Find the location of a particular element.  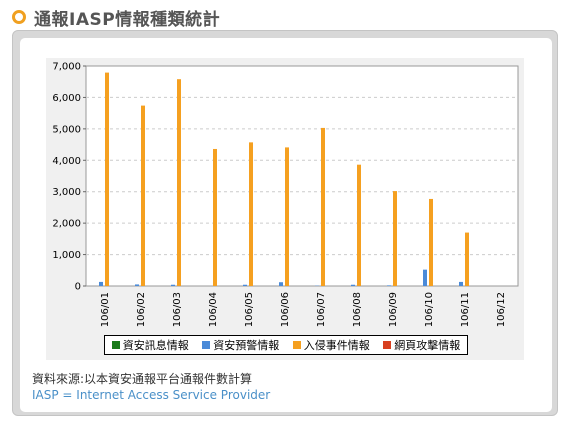

page-title: 通報IASP情報種類統計 is located at coordinates (127, 19).